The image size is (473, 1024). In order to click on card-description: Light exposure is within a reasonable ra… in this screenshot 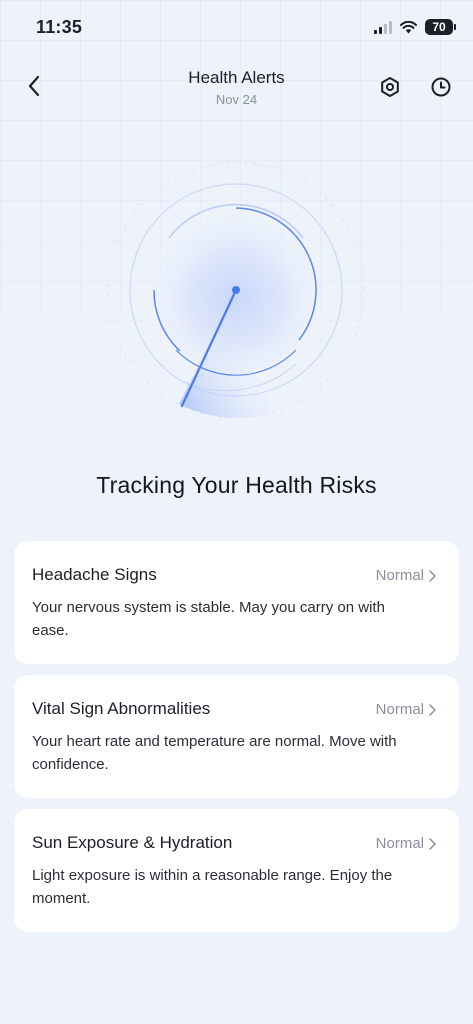, I will do `click(212, 887)`.